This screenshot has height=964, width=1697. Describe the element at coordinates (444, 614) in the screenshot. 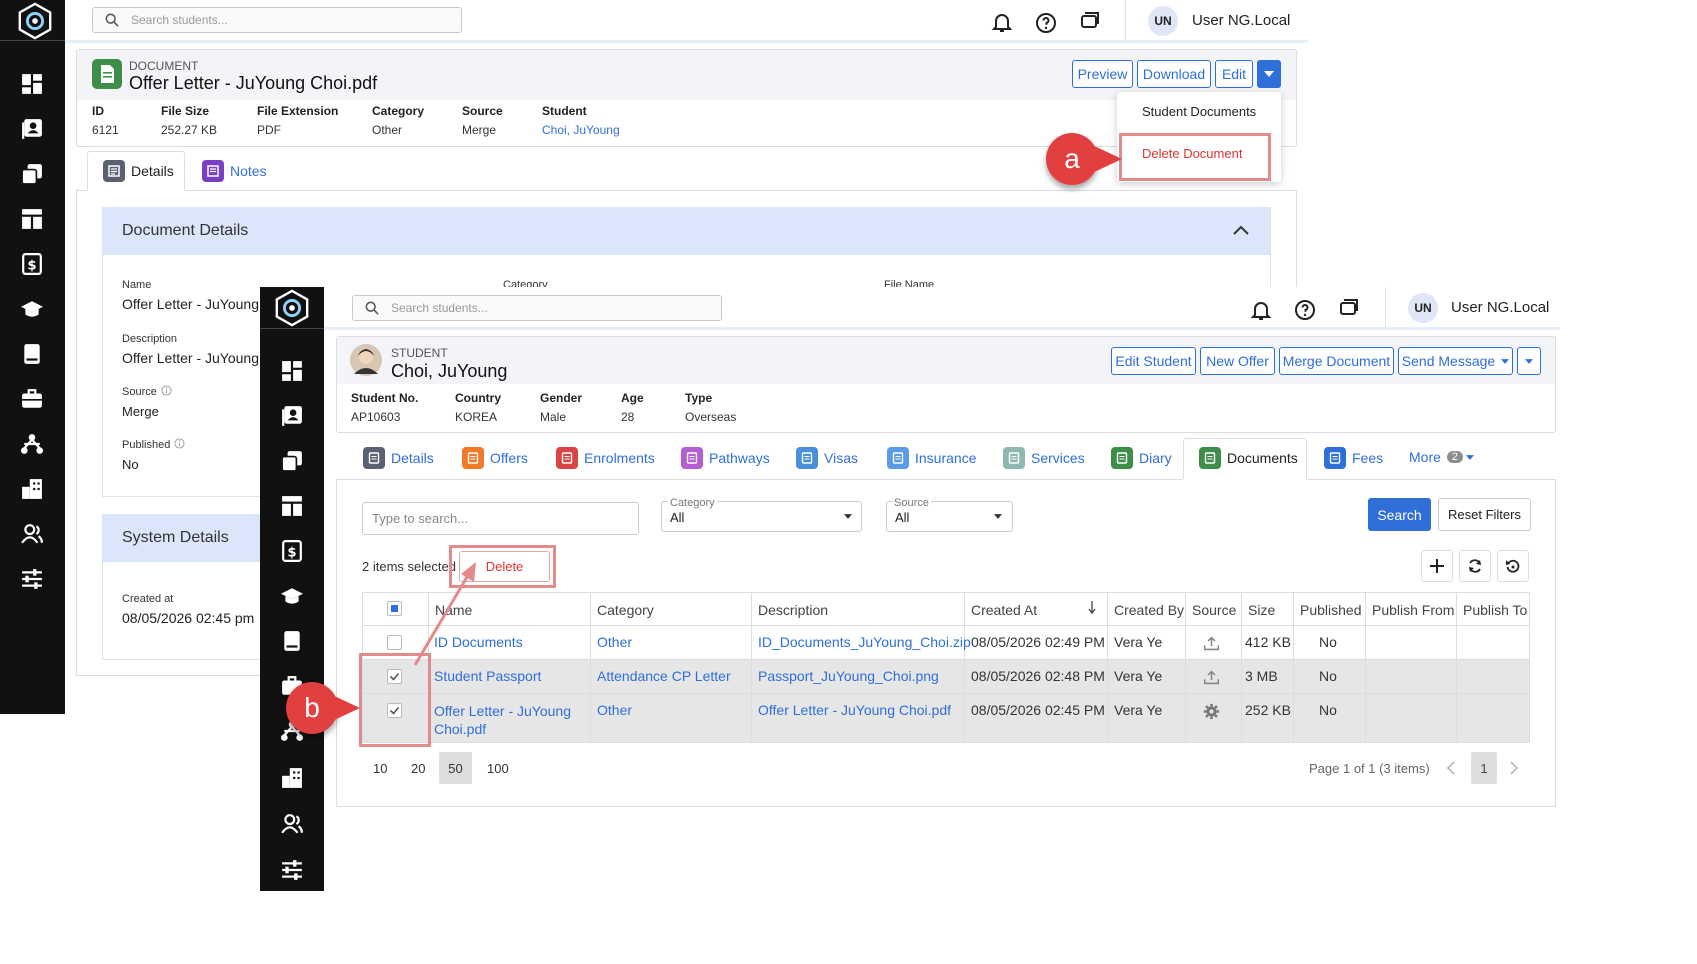

I see `callout-arrows` at that location.